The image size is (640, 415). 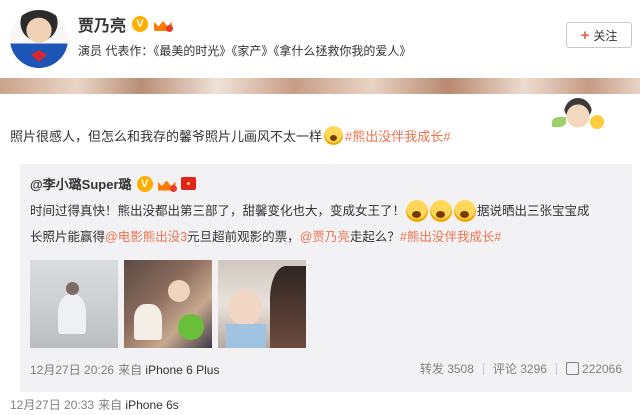 I want to click on like-button: 222066, so click(x=593, y=368).